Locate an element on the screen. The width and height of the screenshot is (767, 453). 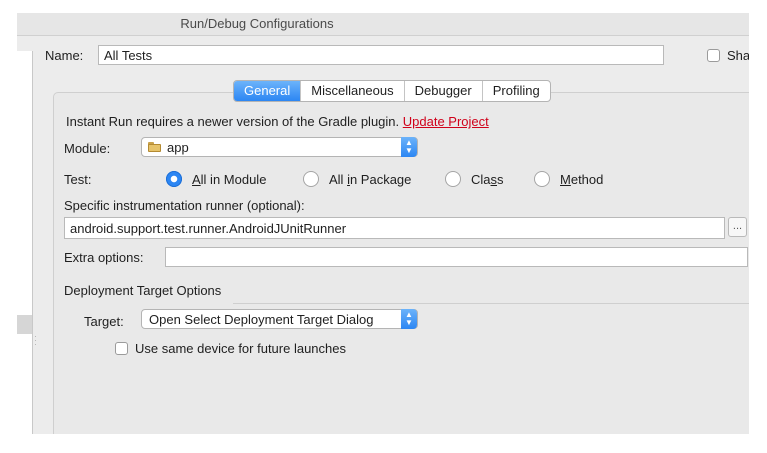
tab-debugger: Debugger is located at coordinates (444, 91).